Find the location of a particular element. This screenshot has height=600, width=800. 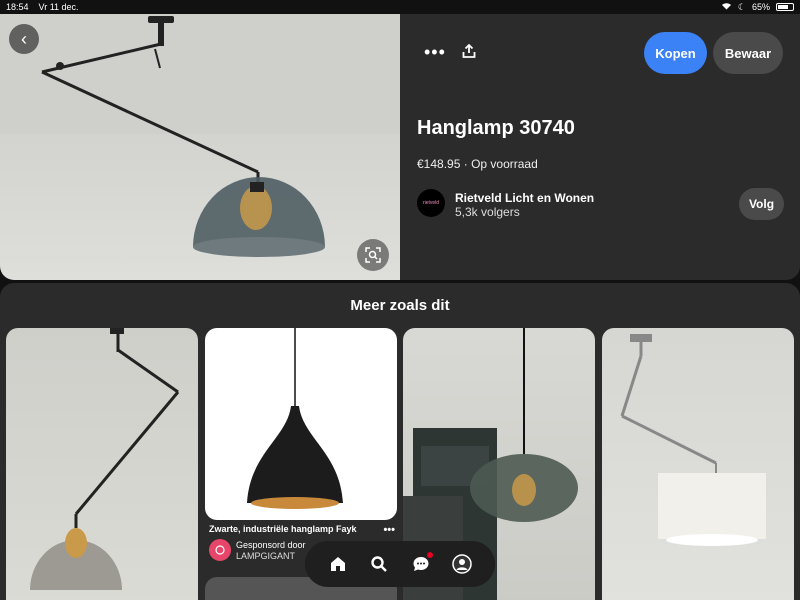

messages-icon is located at coordinates (421, 564).